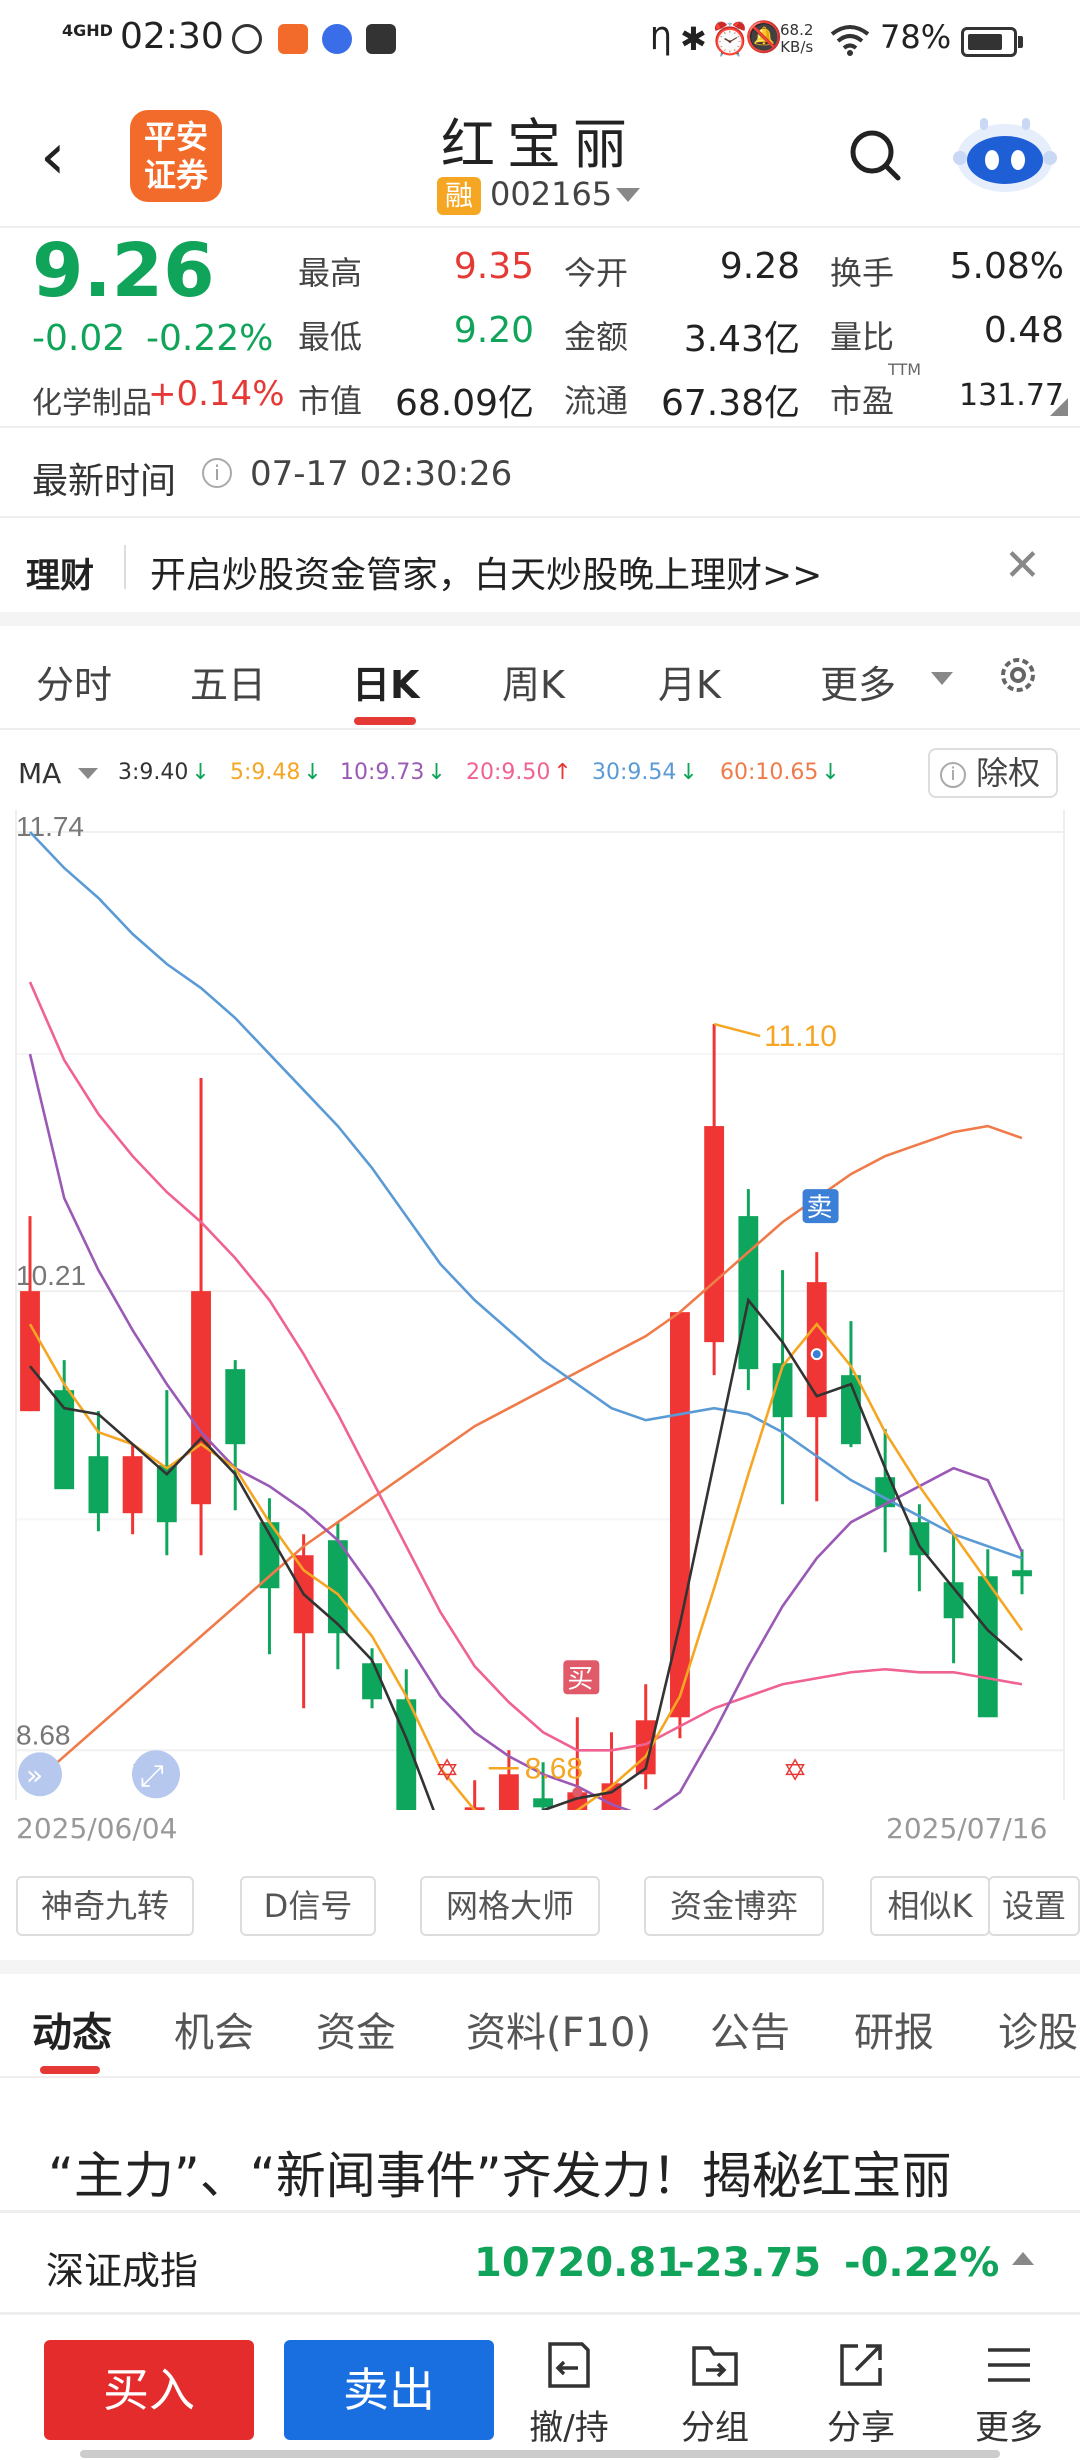  I want to click on app-notification-icon, so click(293, 39).